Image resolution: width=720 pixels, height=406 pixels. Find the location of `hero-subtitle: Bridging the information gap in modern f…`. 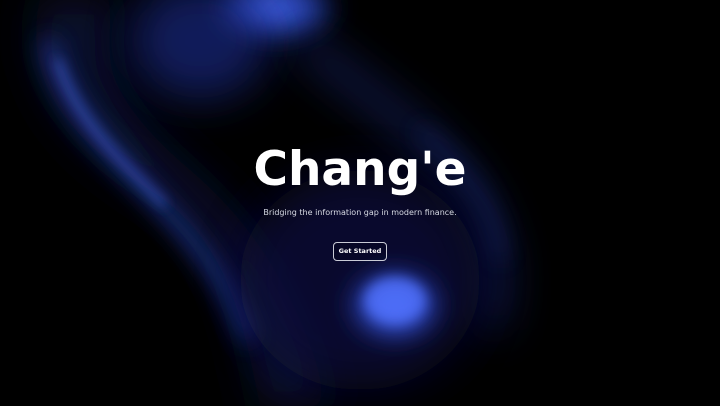

hero-subtitle: Bridging the information gap in modern f… is located at coordinates (360, 212).